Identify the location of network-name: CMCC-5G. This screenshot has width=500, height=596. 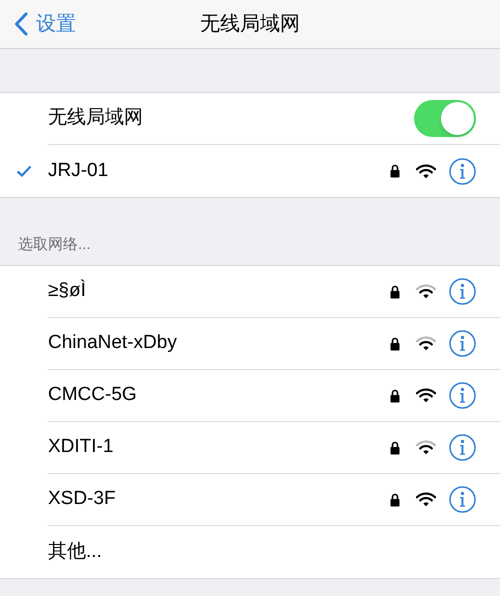
(93, 395).